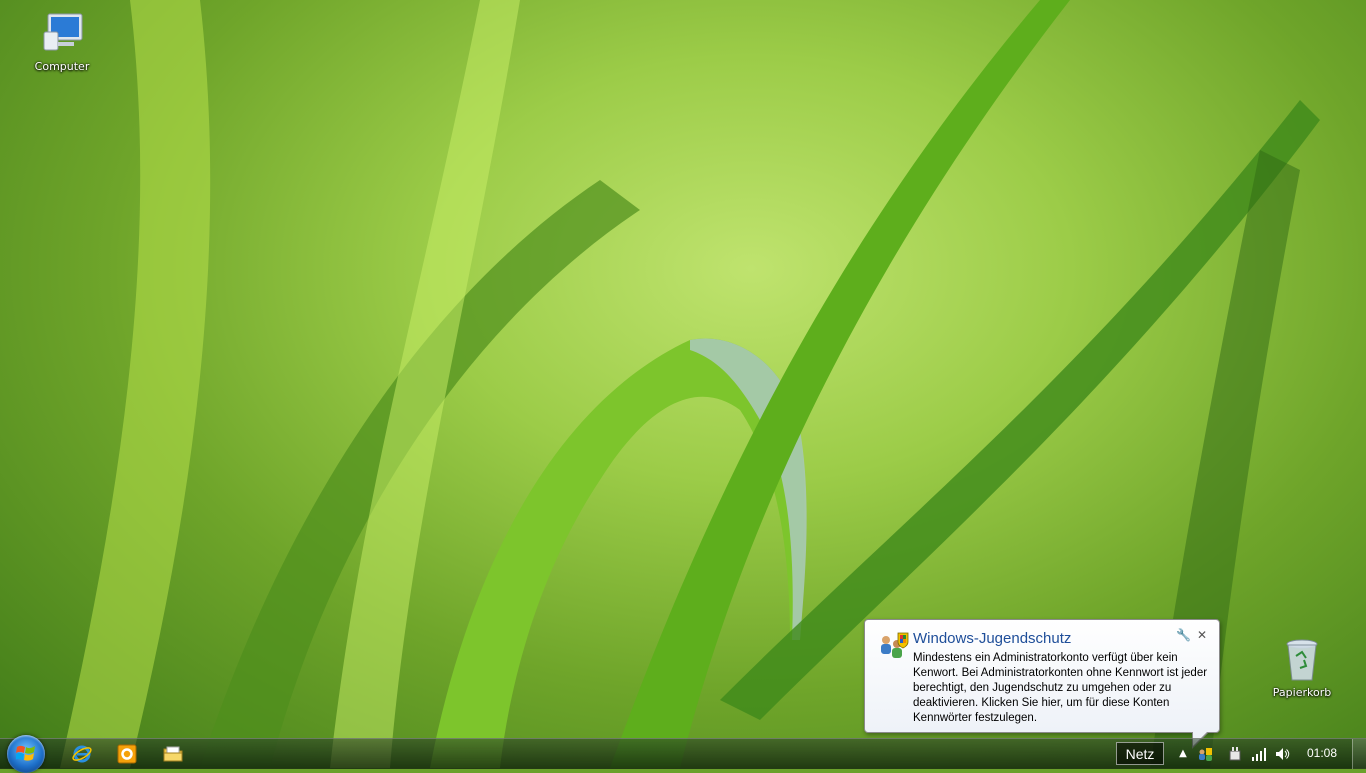 The image size is (1366, 773). Describe the element at coordinates (1183, 635) in the screenshot. I see `wrench-icon: 🔧` at that location.